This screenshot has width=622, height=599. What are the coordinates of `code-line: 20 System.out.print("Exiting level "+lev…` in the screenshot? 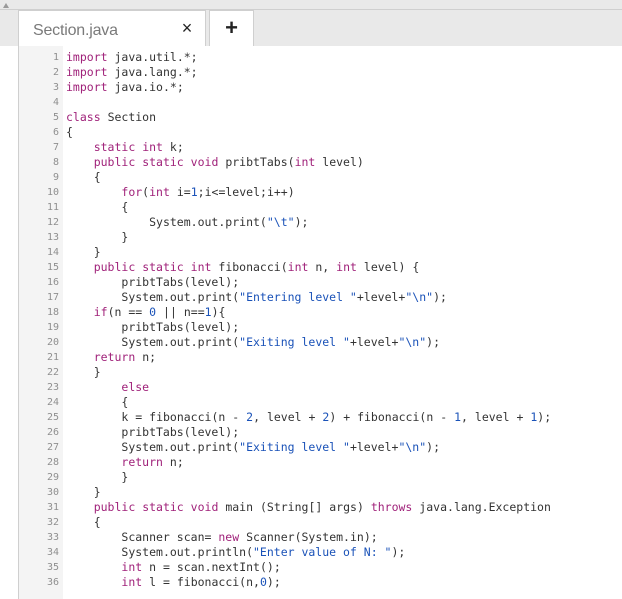 It's located at (320, 342).